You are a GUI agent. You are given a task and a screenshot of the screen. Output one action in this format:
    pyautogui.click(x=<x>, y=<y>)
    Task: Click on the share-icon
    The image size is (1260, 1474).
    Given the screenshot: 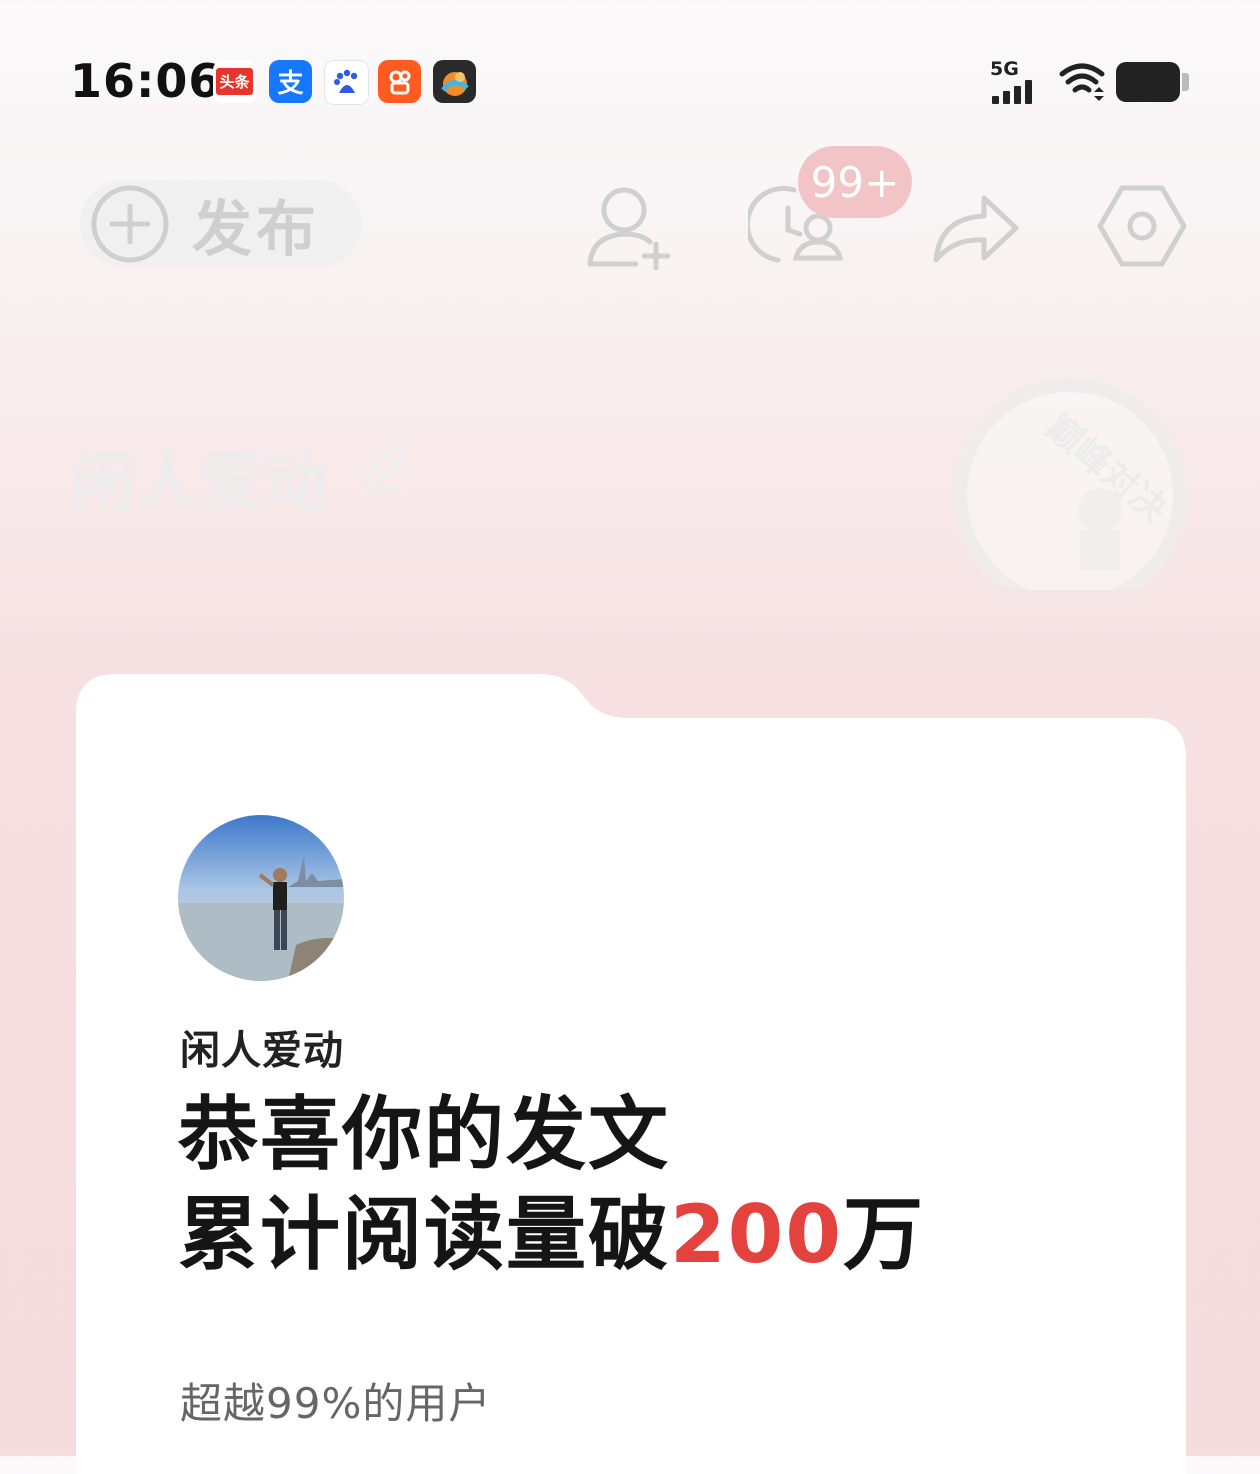 What is the action you would take?
    pyautogui.click(x=974, y=226)
    